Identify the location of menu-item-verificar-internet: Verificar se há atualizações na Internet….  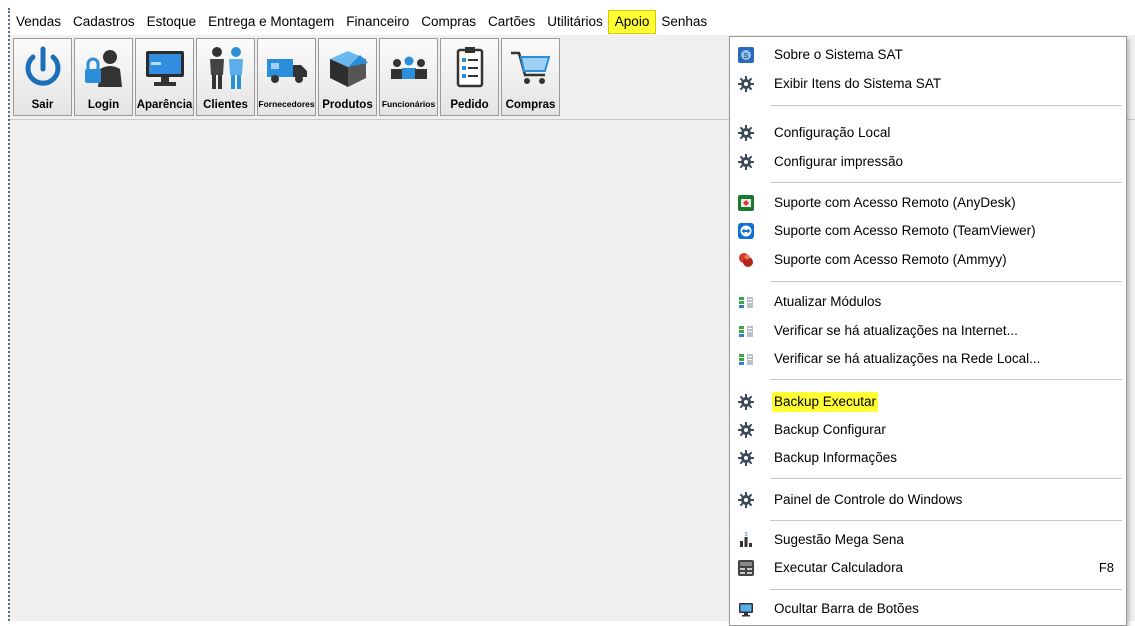
(928, 331).